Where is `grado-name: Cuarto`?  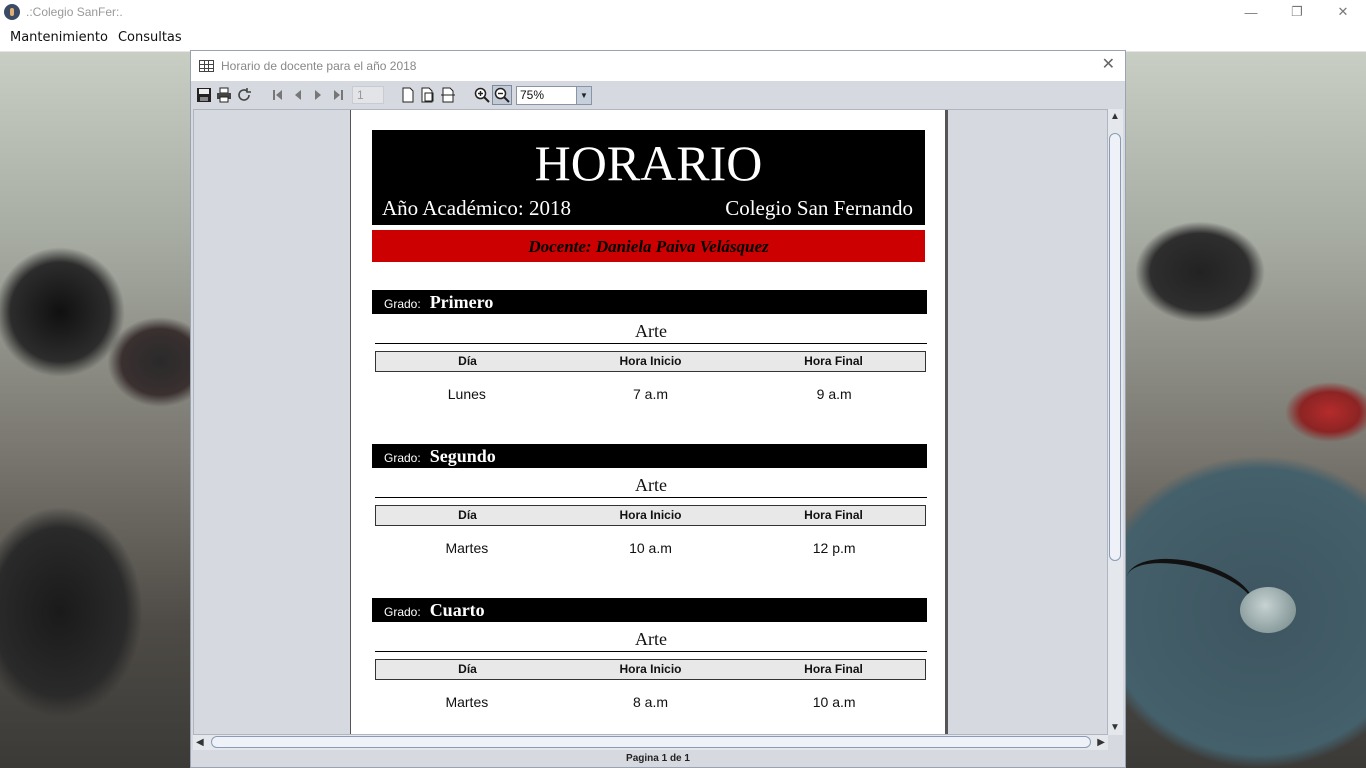
grado-name: Cuarto is located at coordinates (457, 610).